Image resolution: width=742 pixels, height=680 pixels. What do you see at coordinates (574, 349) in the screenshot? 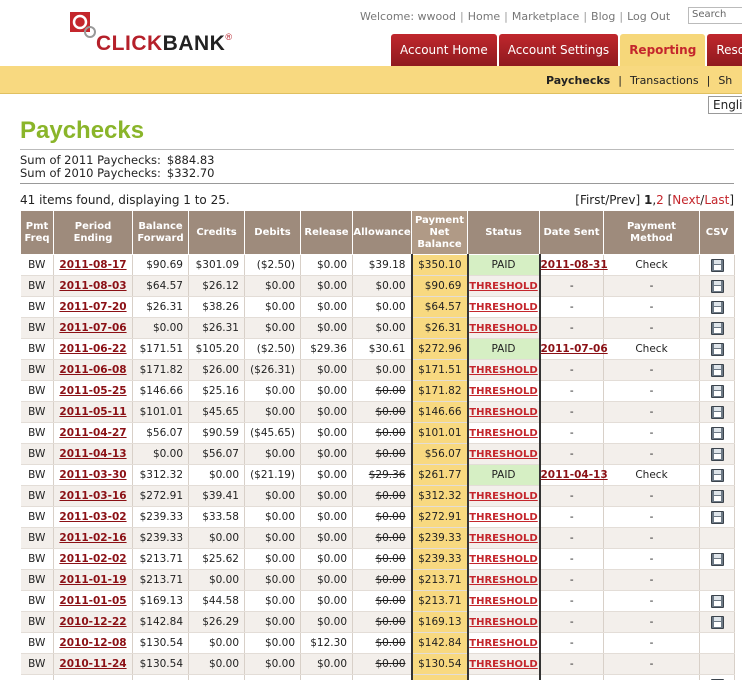
I see `date-sent-link: 2011-07-06` at bounding box center [574, 349].